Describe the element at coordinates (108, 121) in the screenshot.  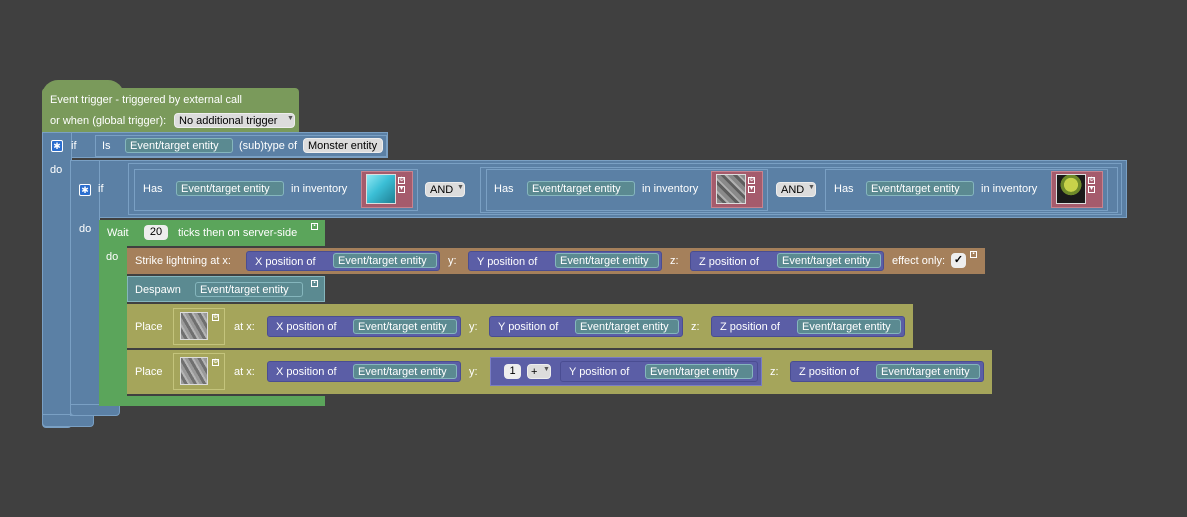
I see `global-trigger-label: or when (global trigger):` at that location.